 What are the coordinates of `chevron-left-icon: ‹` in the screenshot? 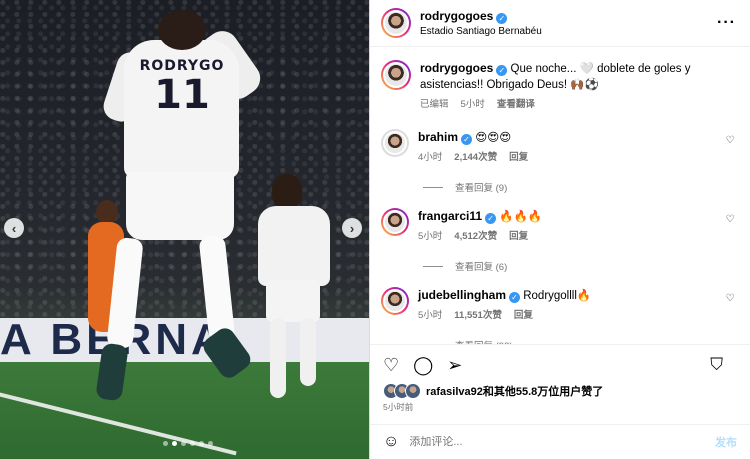 It's located at (14, 228).